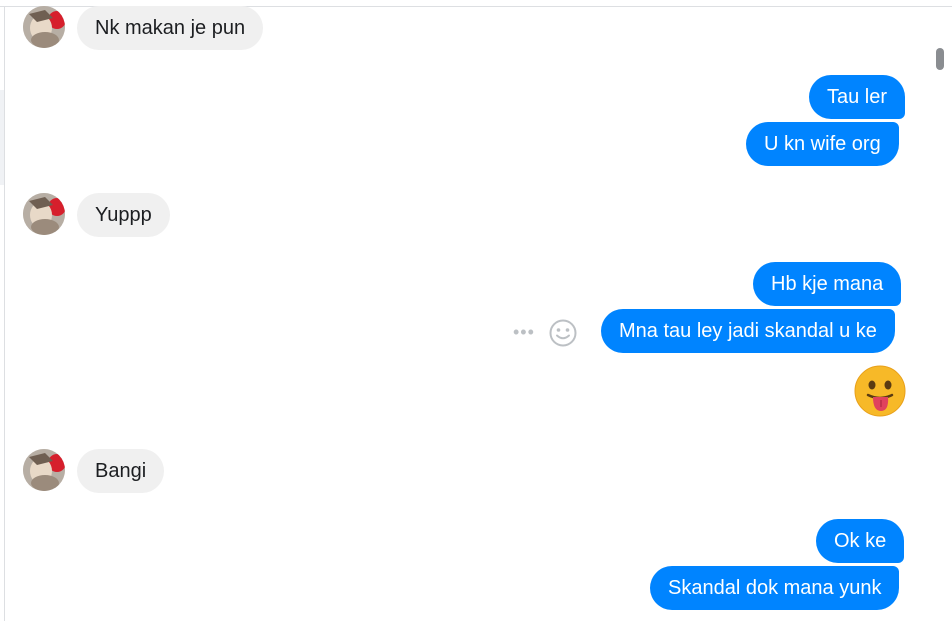 The image size is (952, 621). Describe the element at coordinates (880, 393) in the screenshot. I see `tongue-out-emoji` at that location.